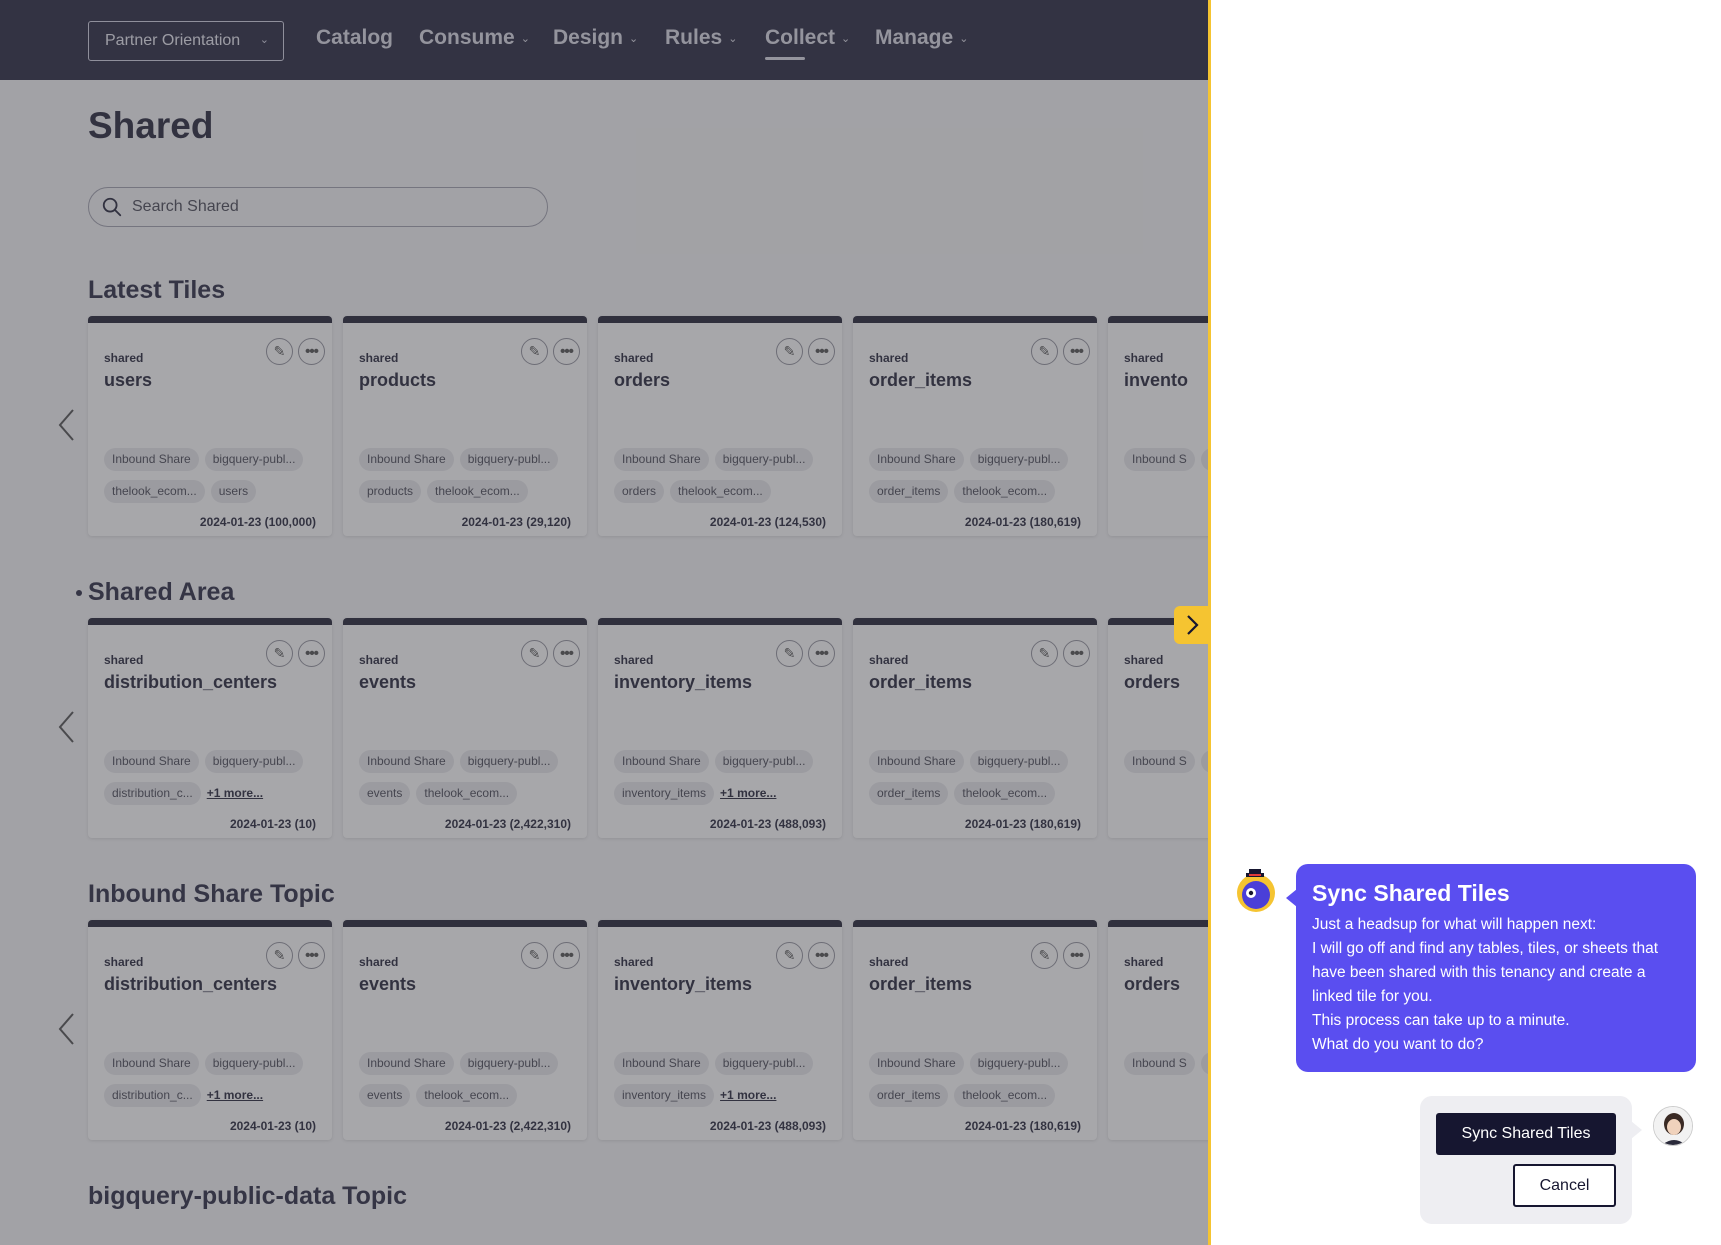 This screenshot has height=1245, width=1721. What do you see at coordinates (1564, 1185) in the screenshot?
I see `cancel-button: Cancel` at bounding box center [1564, 1185].